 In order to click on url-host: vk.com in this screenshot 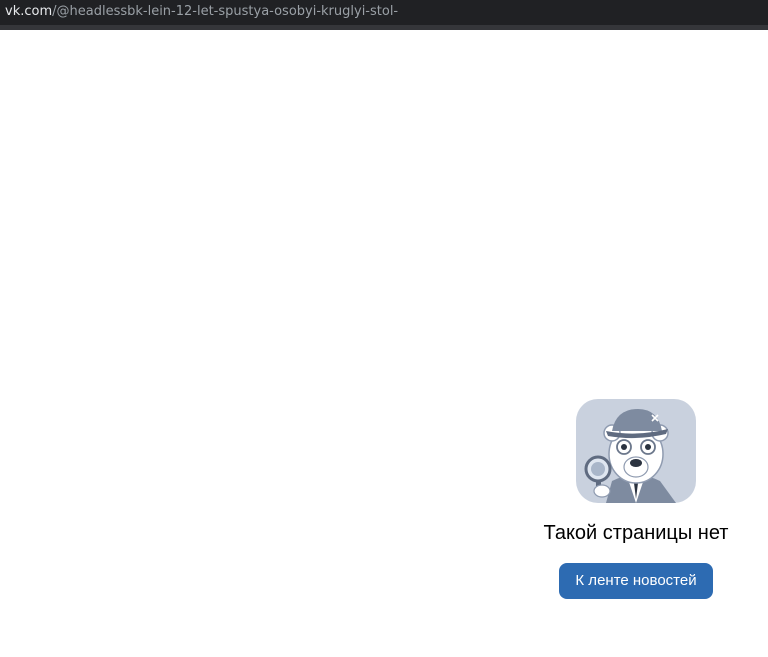, I will do `click(29, 11)`.